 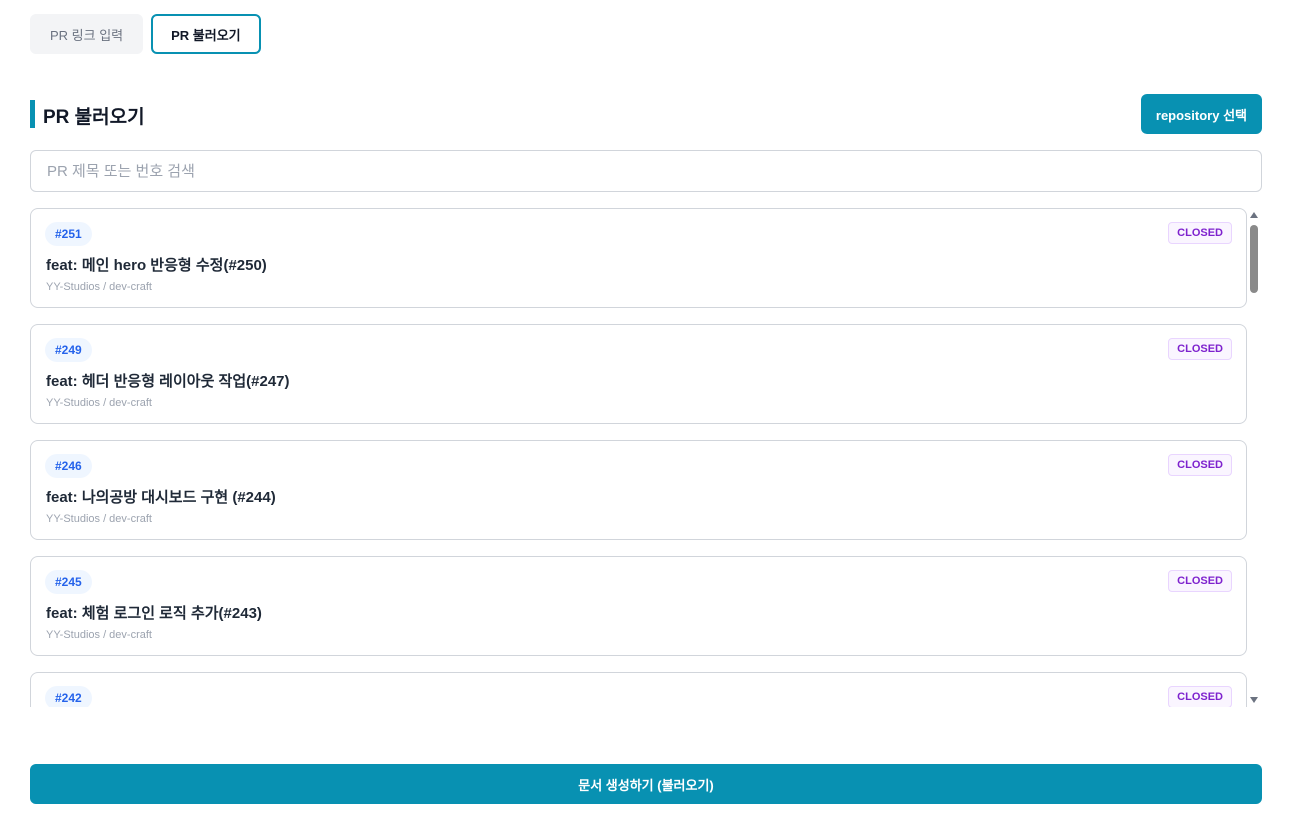 I want to click on pr-number-badge: #251, so click(x=68, y=234).